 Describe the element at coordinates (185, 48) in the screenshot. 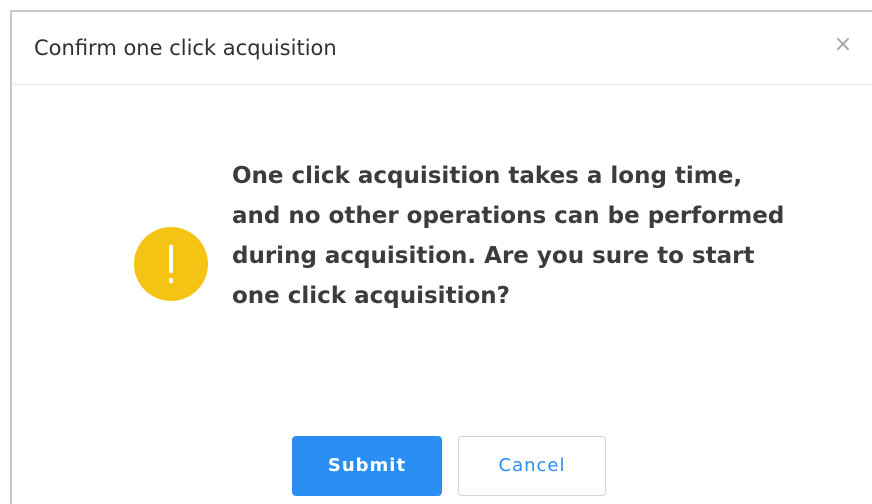

I see `dialog-title: Confirm one click acquisition` at that location.